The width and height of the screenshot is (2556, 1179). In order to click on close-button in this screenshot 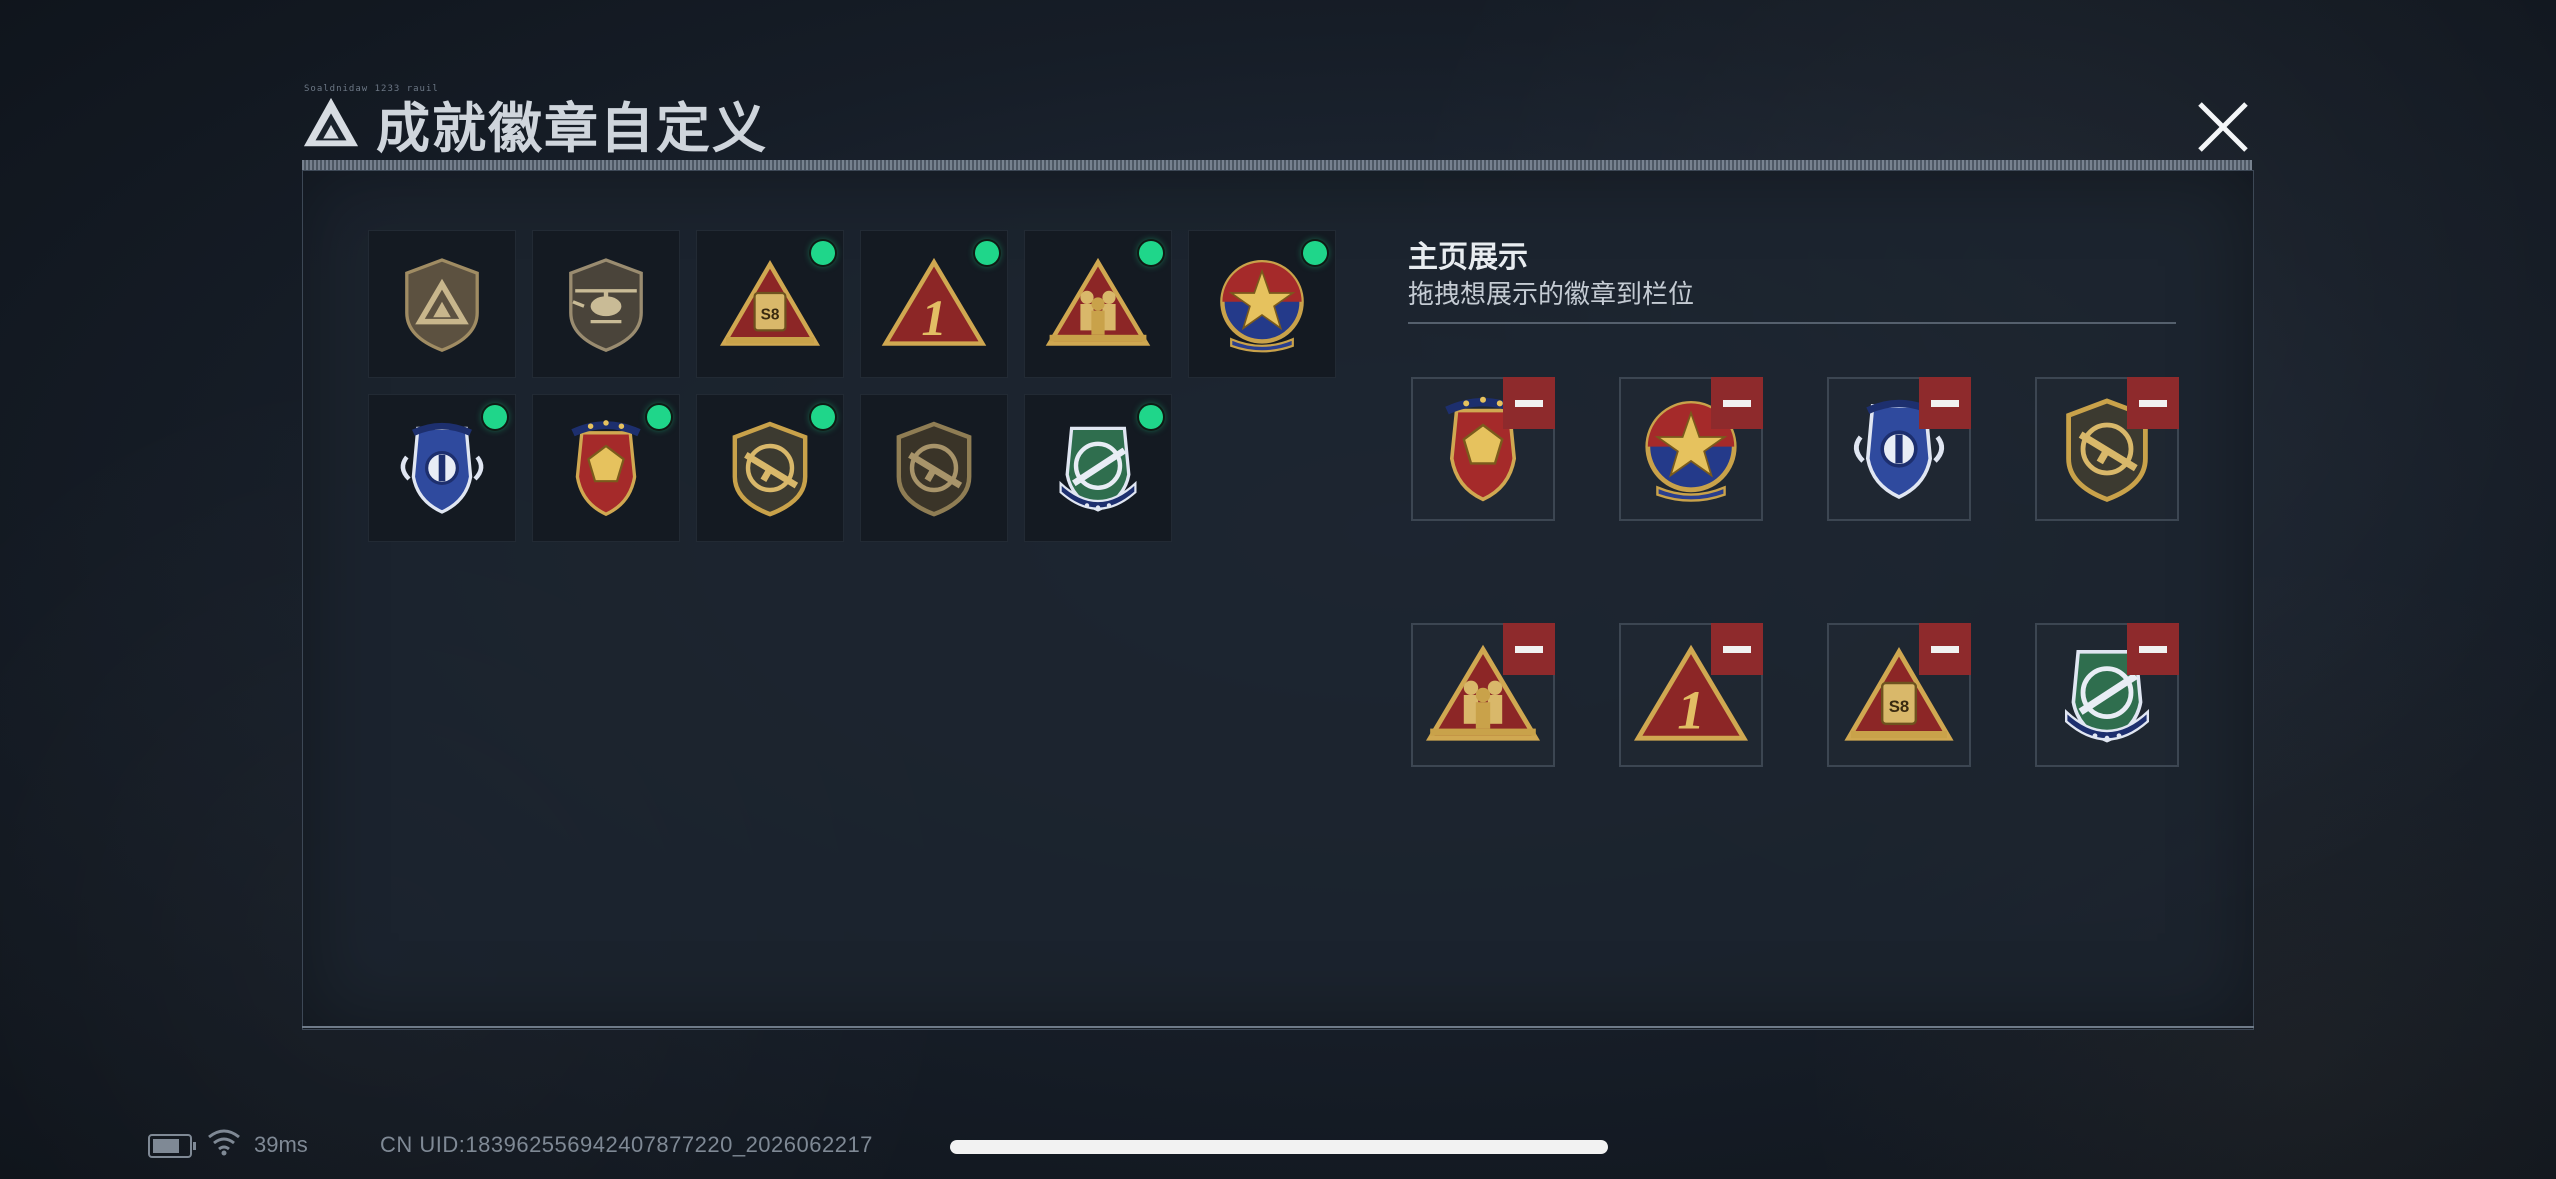, I will do `click(2223, 127)`.